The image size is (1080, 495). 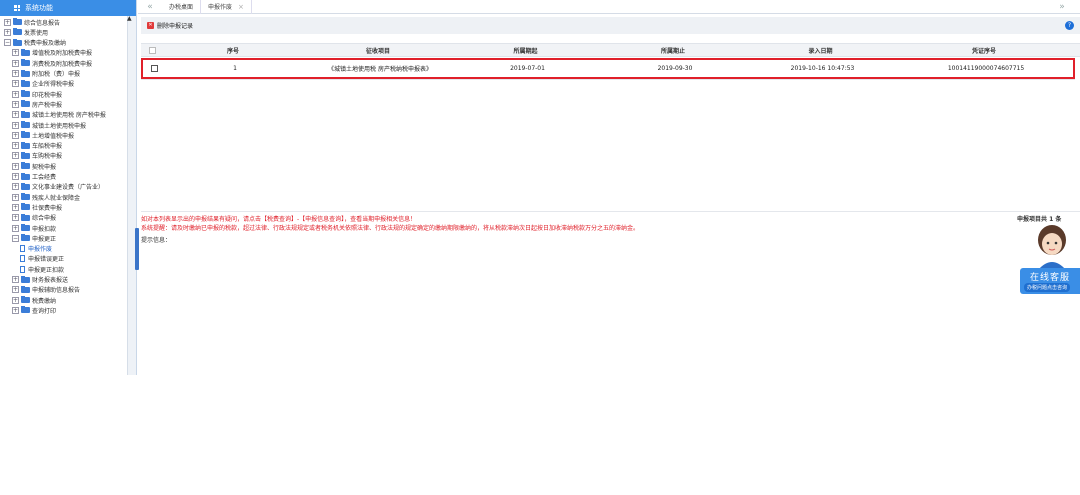 What do you see at coordinates (233, 50) in the screenshot?
I see `column-header: 序号` at bounding box center [233, 50].